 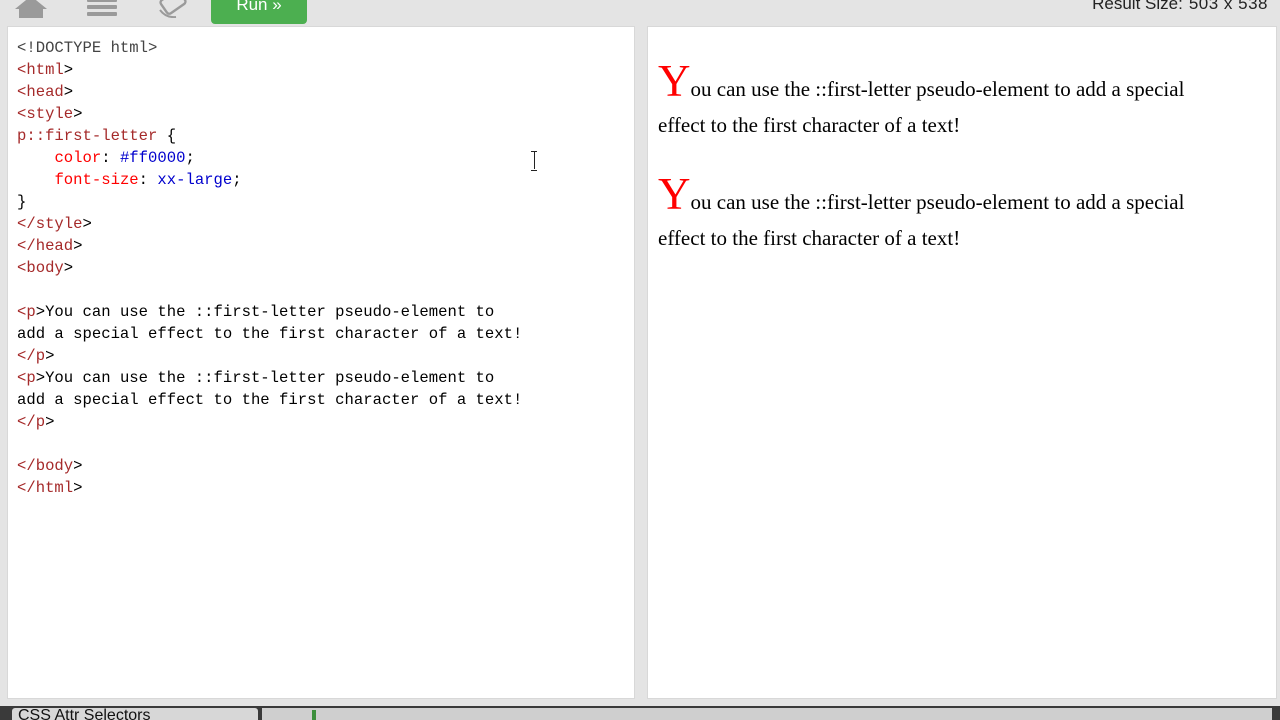 What do you see at coordinates (269, 224) in the screenshot?
I see `code-line: </style>` at bounding box center [269, 224].